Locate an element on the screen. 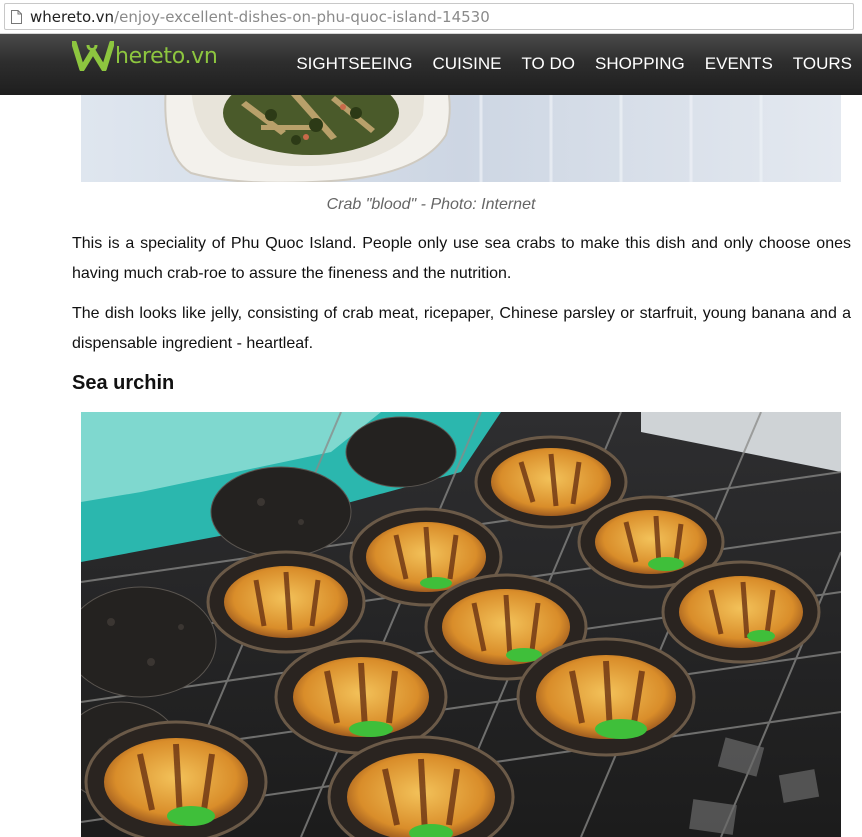  nav-shopping: SHOPPING is located at coordinates (640, 64).